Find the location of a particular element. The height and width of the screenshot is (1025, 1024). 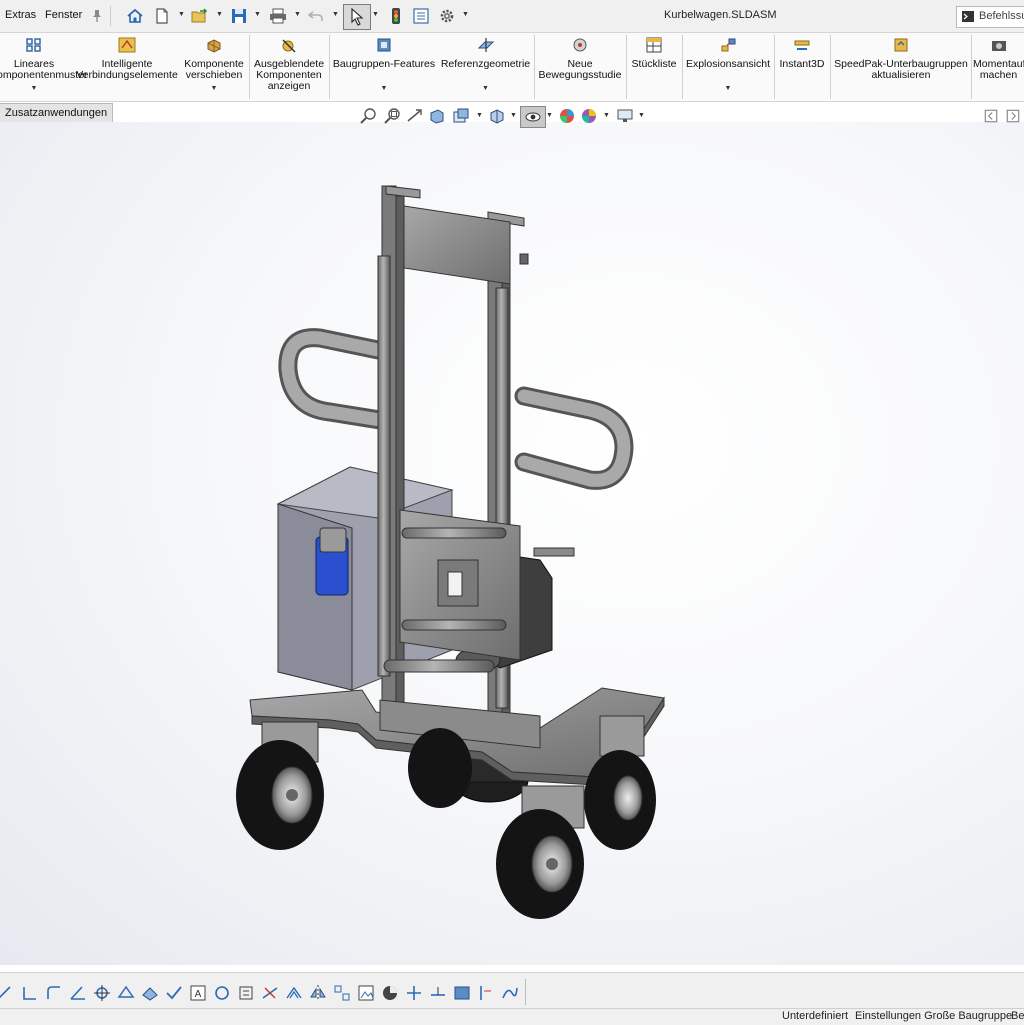

command-search-input: Befehlssuche is located at coordinates (990, 17).